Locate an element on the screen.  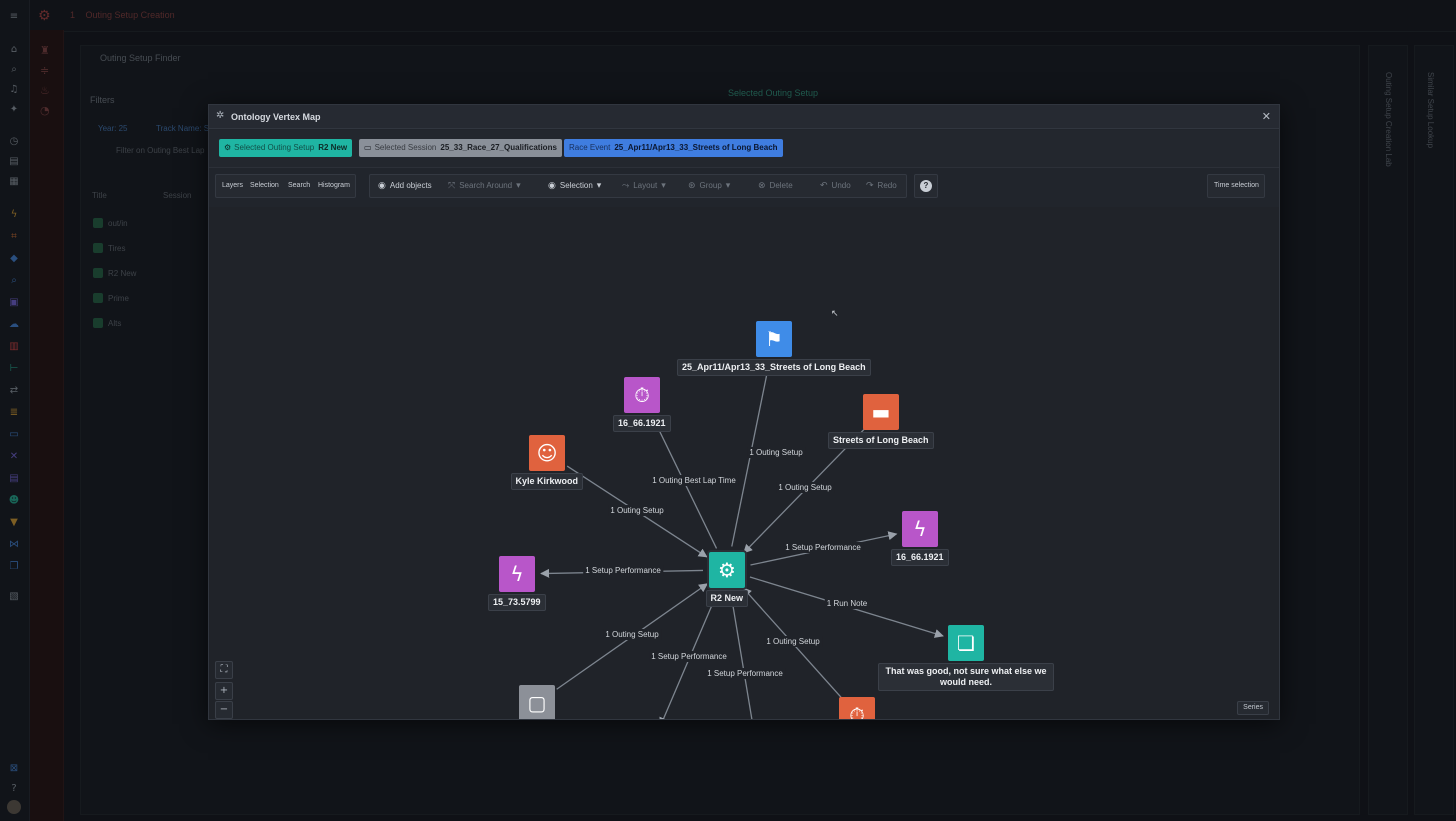
time-selection-label: Time selection is located at coordinates (1236, 185).